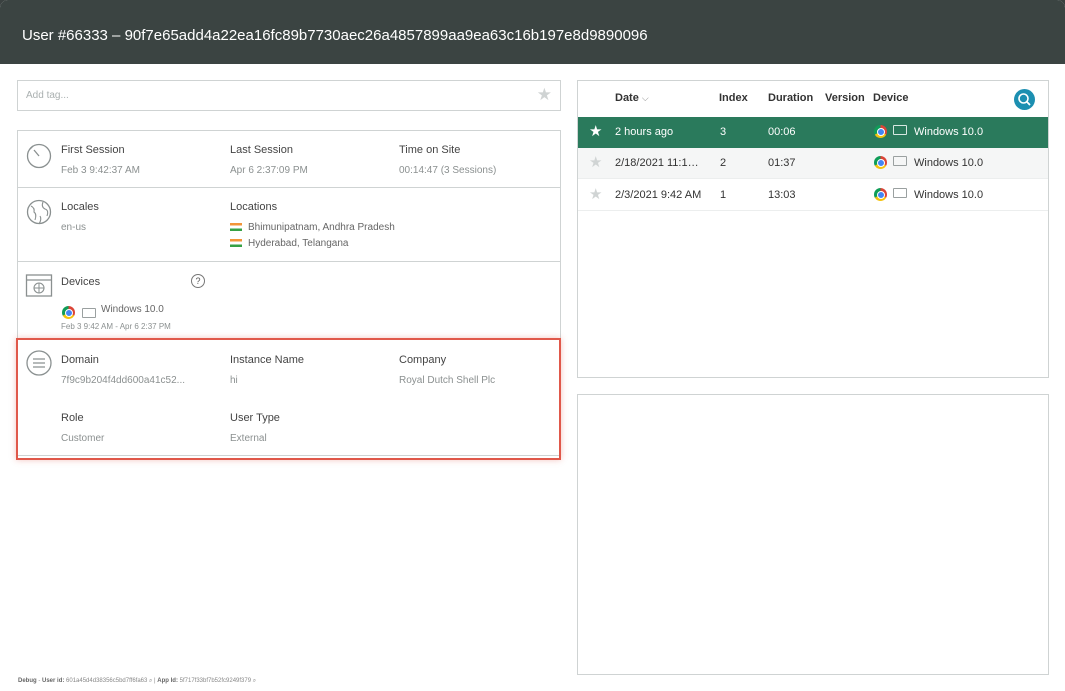  What do you see at coordinates (645, 98) in the screenshot?
I see `sort-chevron-icon: ⌵` at bounding box center [645, 98].